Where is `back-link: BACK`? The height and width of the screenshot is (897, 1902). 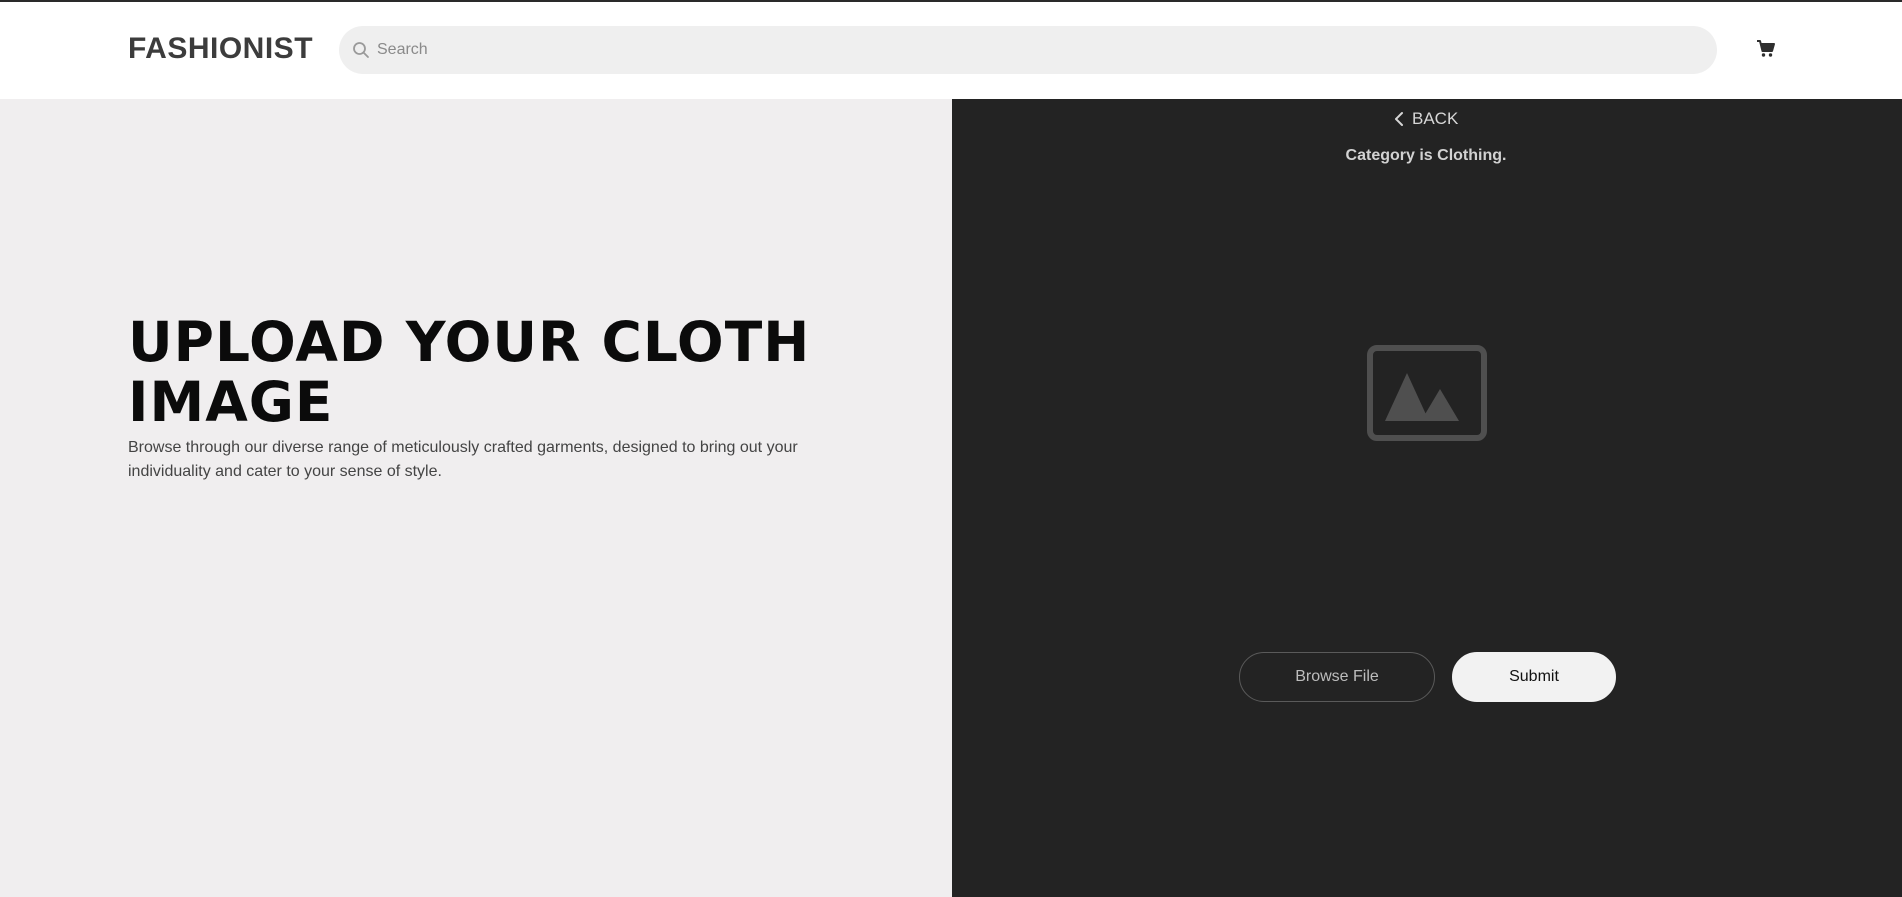
back-link: BACK is located at coordinates (1426, 119).